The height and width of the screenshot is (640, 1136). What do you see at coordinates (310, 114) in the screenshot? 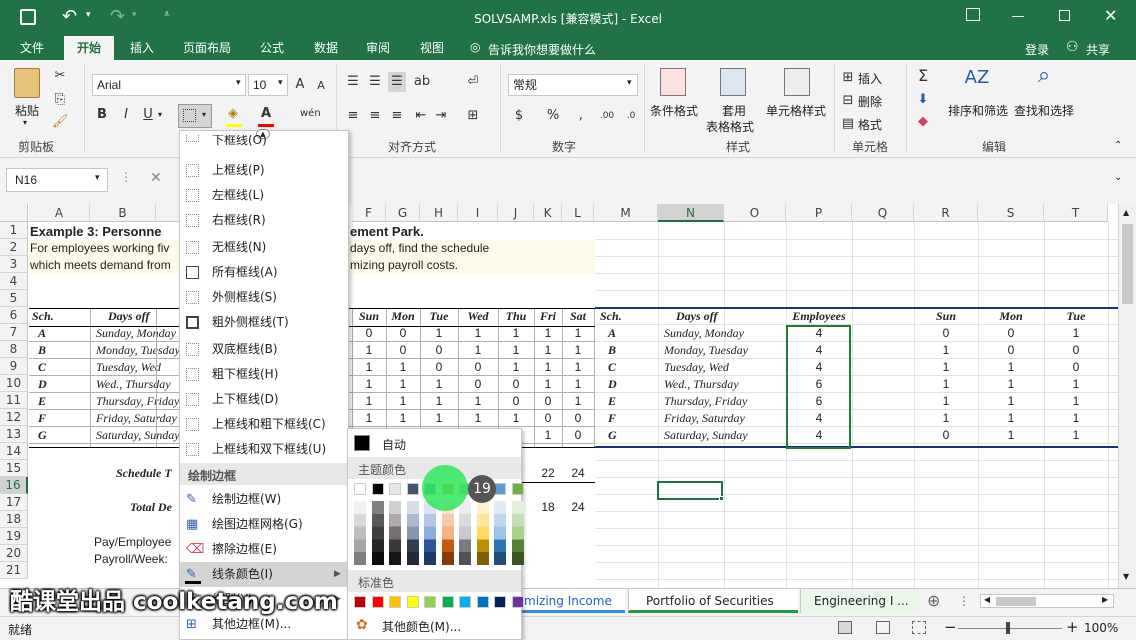
I see `phonetic-icon: wén` at bounding box center [310, 114].